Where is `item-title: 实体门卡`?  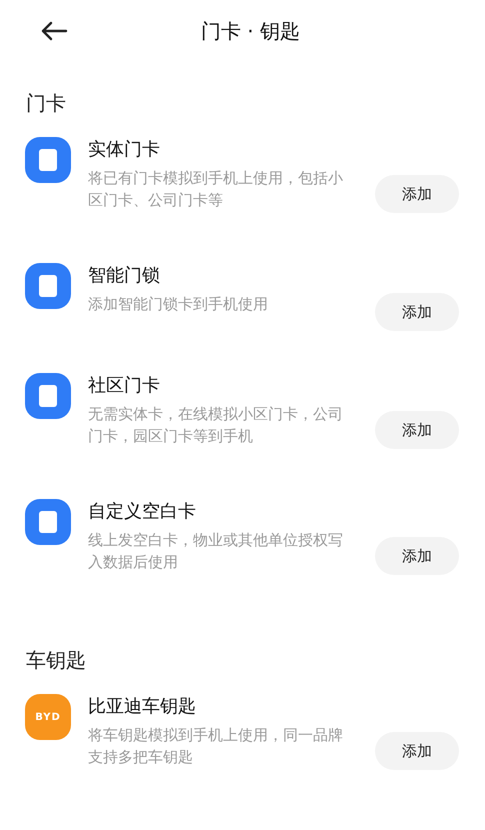 item-title: 实体门卡 is located at coordinates (124, 149).